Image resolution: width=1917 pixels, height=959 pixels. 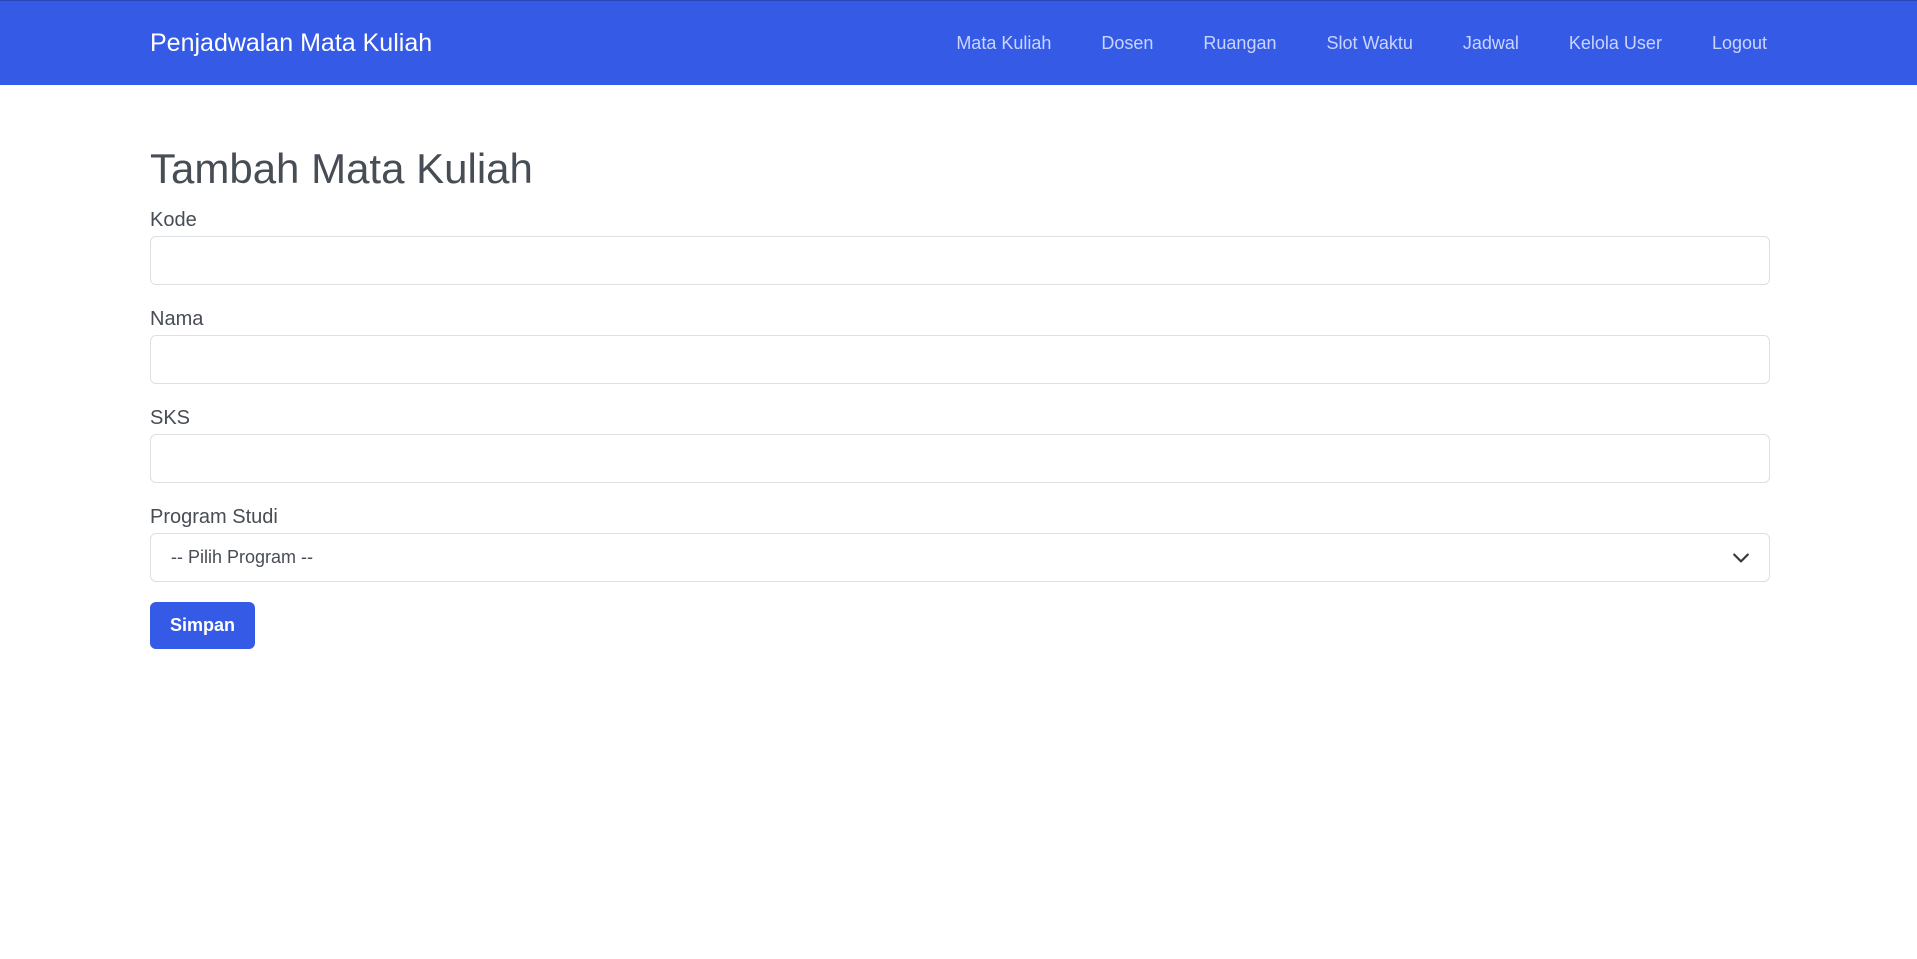 What do you see at coordinates (173, 220) in the screenshot?
I see `kode-label: Kode` at bounding box center [173, 220].